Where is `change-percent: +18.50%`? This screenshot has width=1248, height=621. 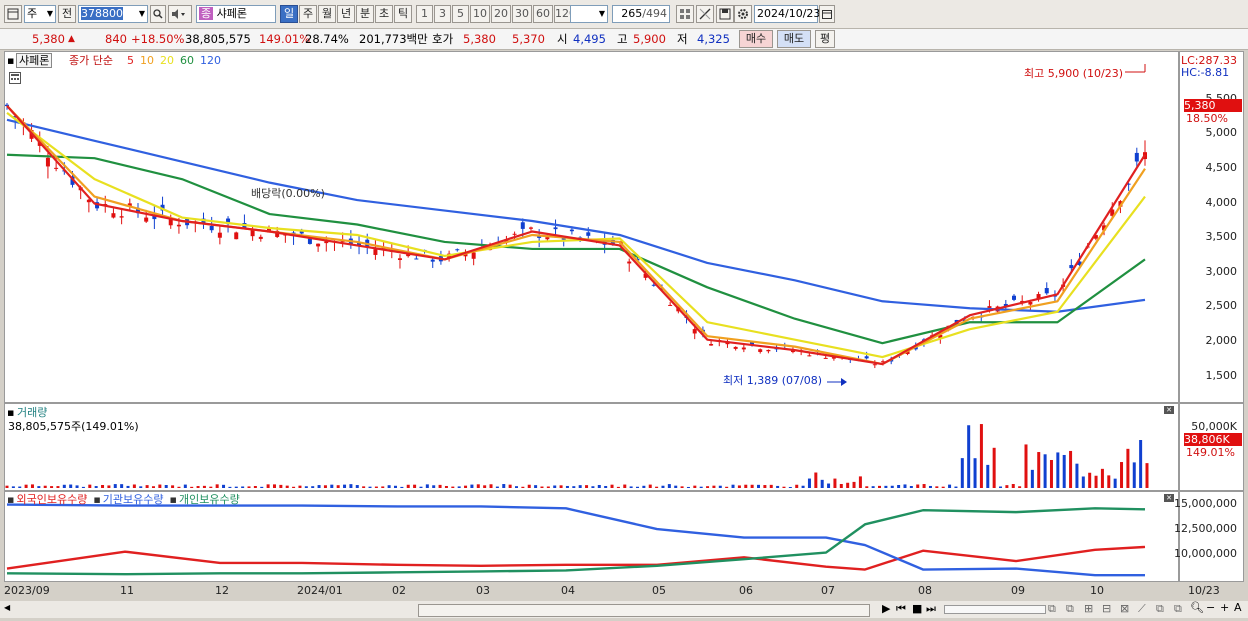 change-percent: +18.50% is located at coordinates (158, 39).